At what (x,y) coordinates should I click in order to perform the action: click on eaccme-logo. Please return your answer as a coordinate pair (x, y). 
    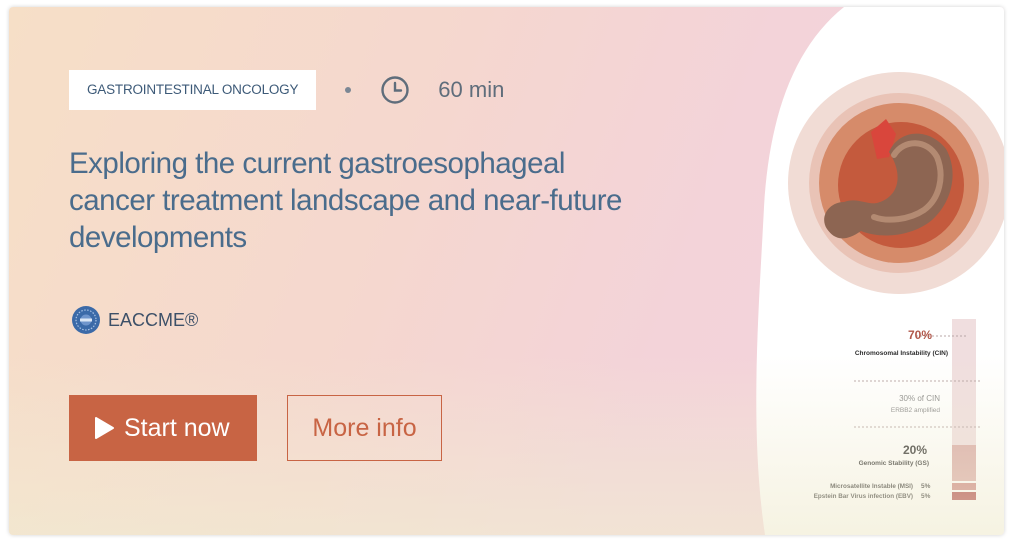
    Looking at the image, I should click on (86, 320).